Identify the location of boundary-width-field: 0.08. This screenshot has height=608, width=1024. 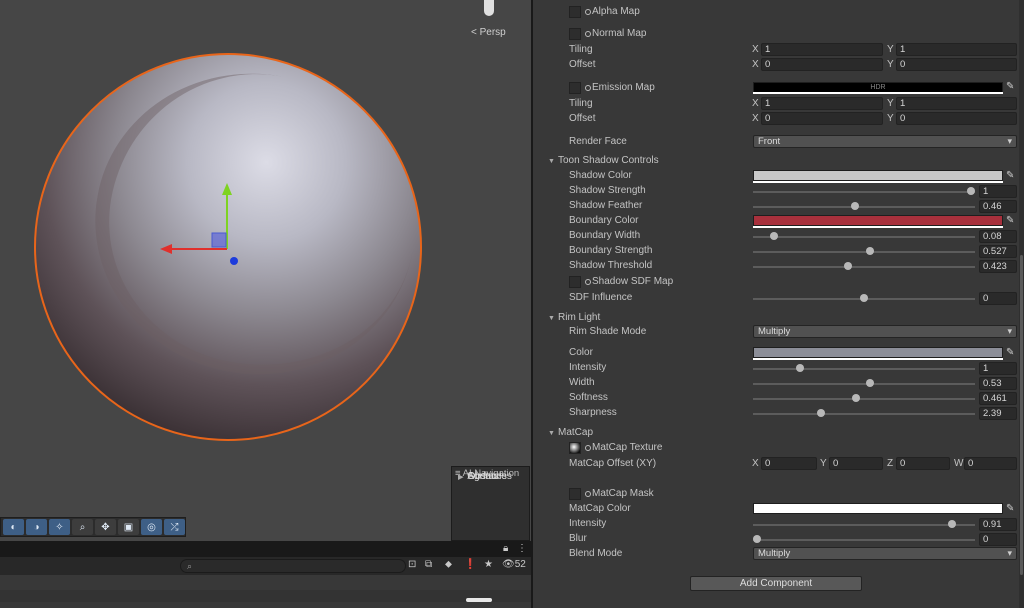
(998, 236).